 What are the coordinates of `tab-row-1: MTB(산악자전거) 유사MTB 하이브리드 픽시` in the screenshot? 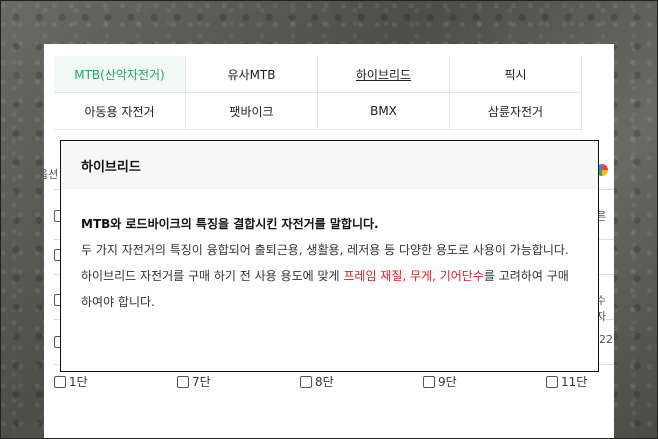 It's located at (334, 74).